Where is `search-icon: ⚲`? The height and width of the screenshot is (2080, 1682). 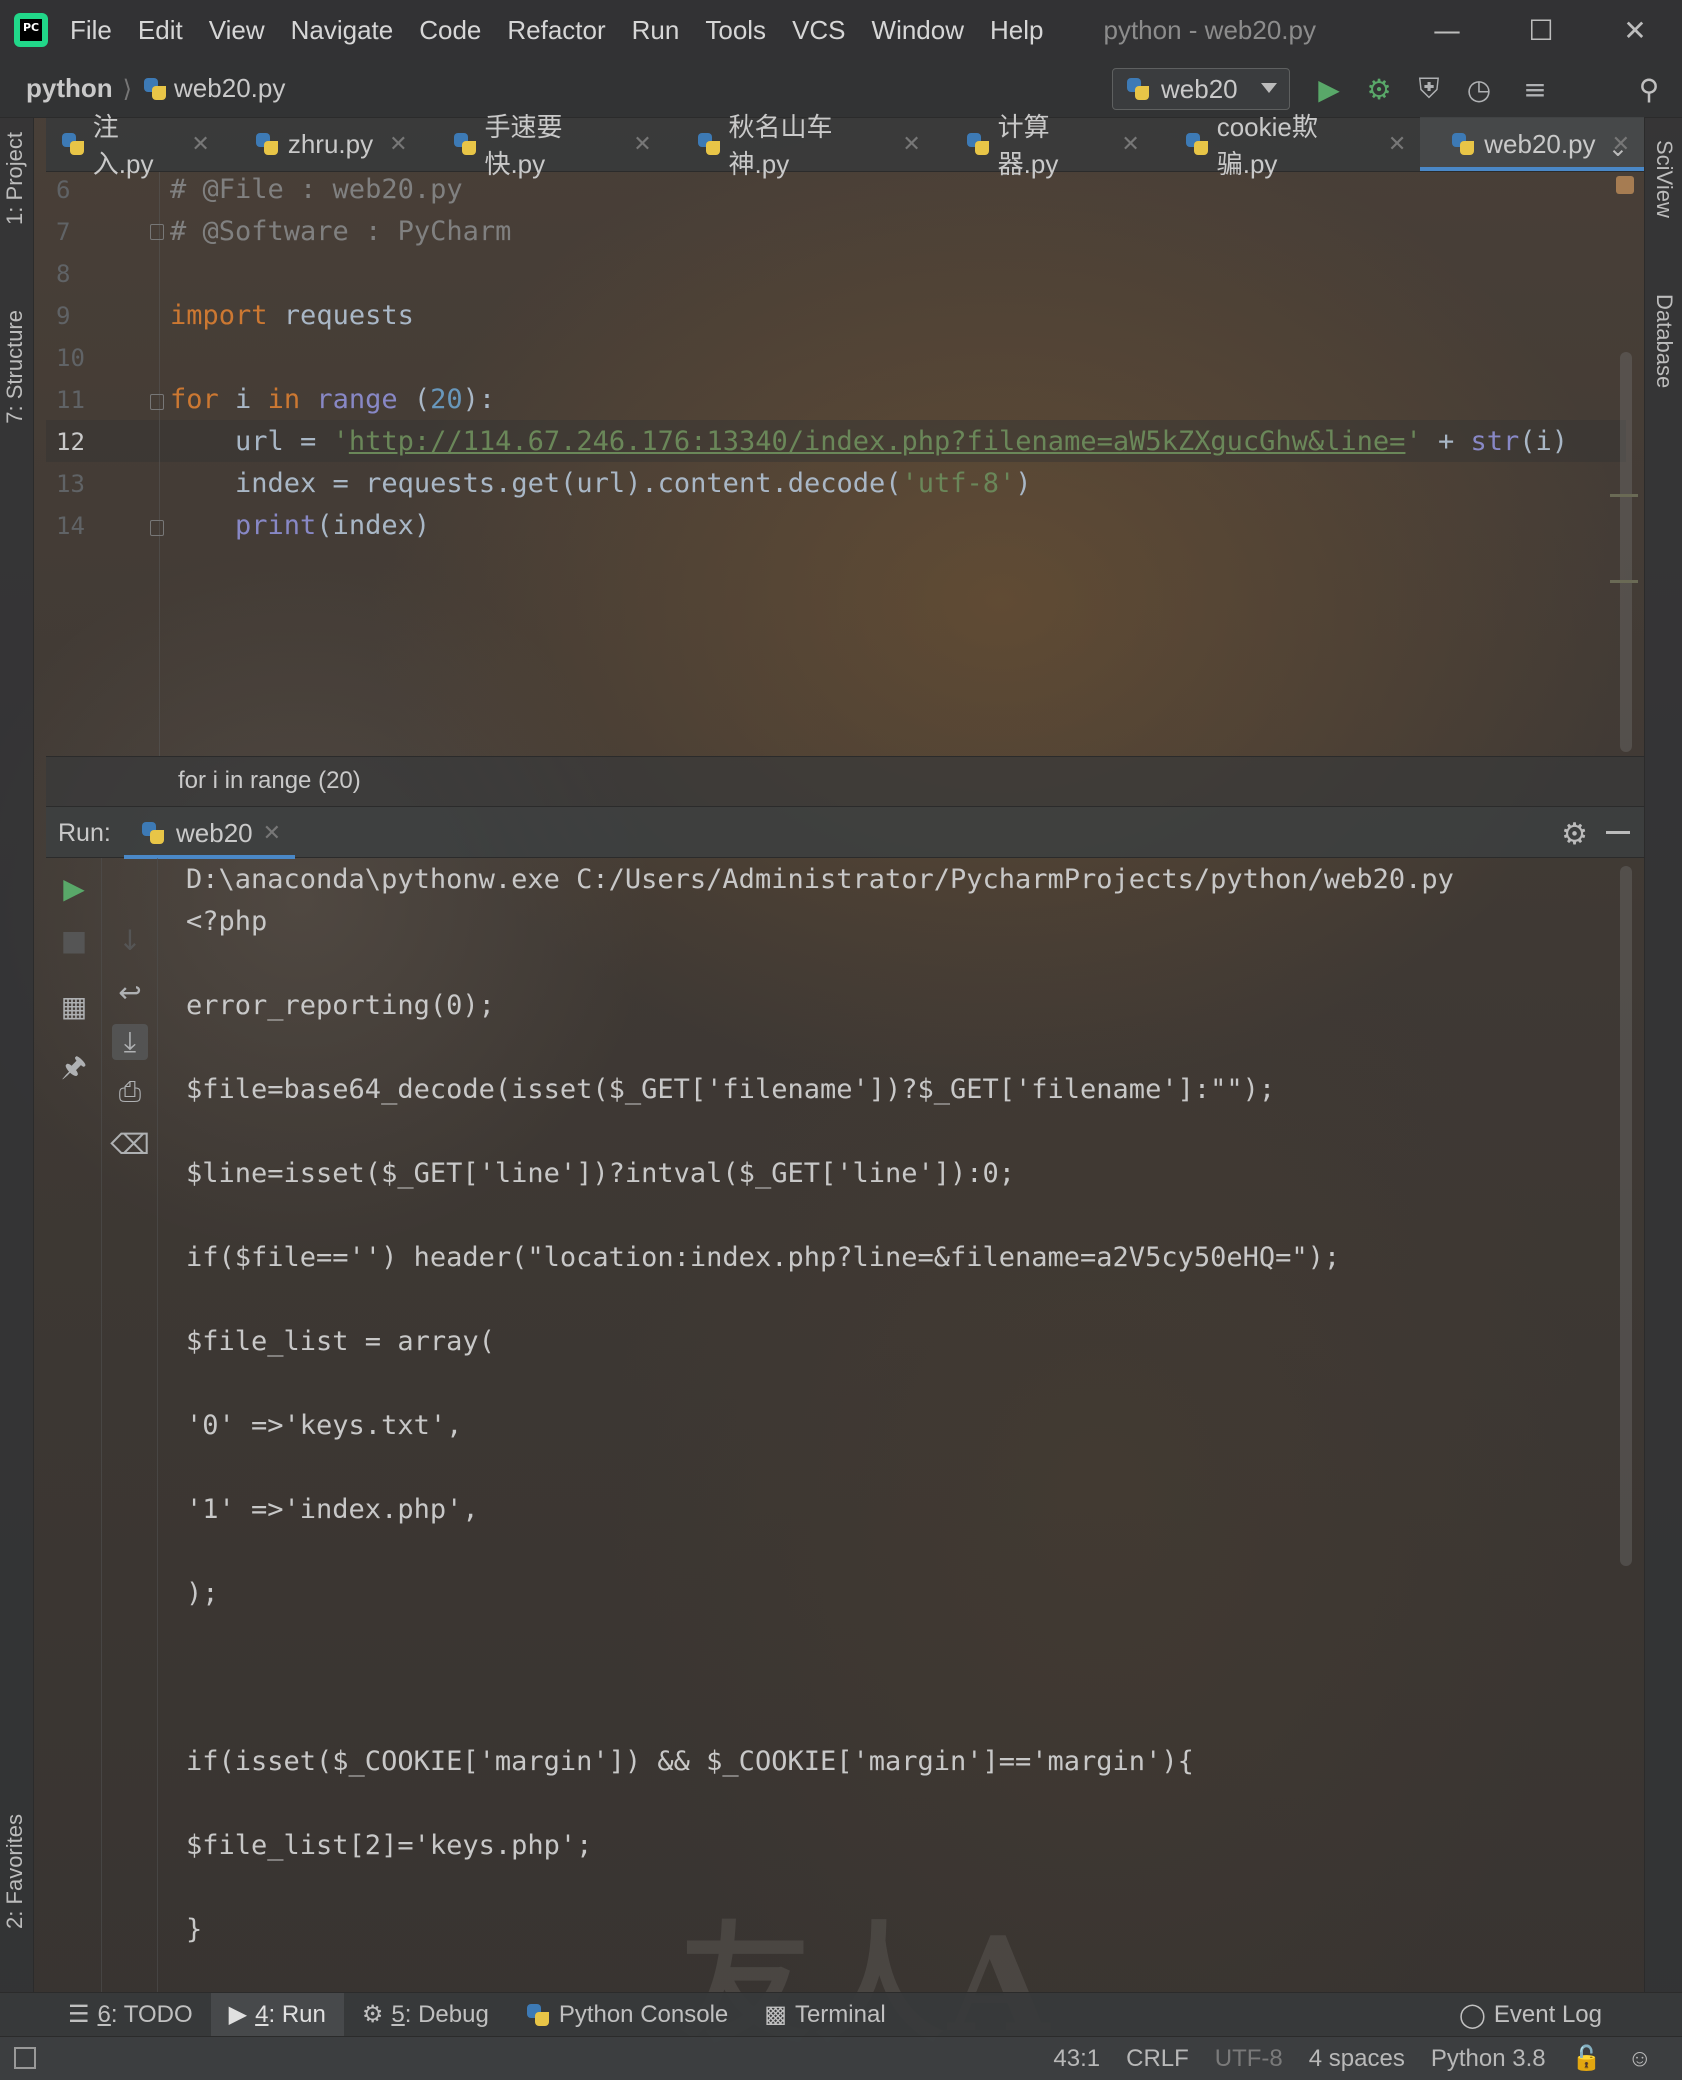 search-icon: ⚲ is located at coordinates (1649, 89).